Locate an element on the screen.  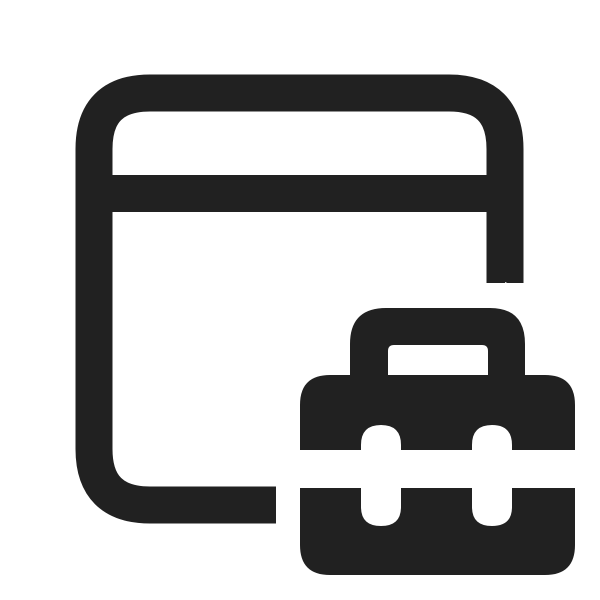
toolbox-body-top is located at coordinates (437, 412).